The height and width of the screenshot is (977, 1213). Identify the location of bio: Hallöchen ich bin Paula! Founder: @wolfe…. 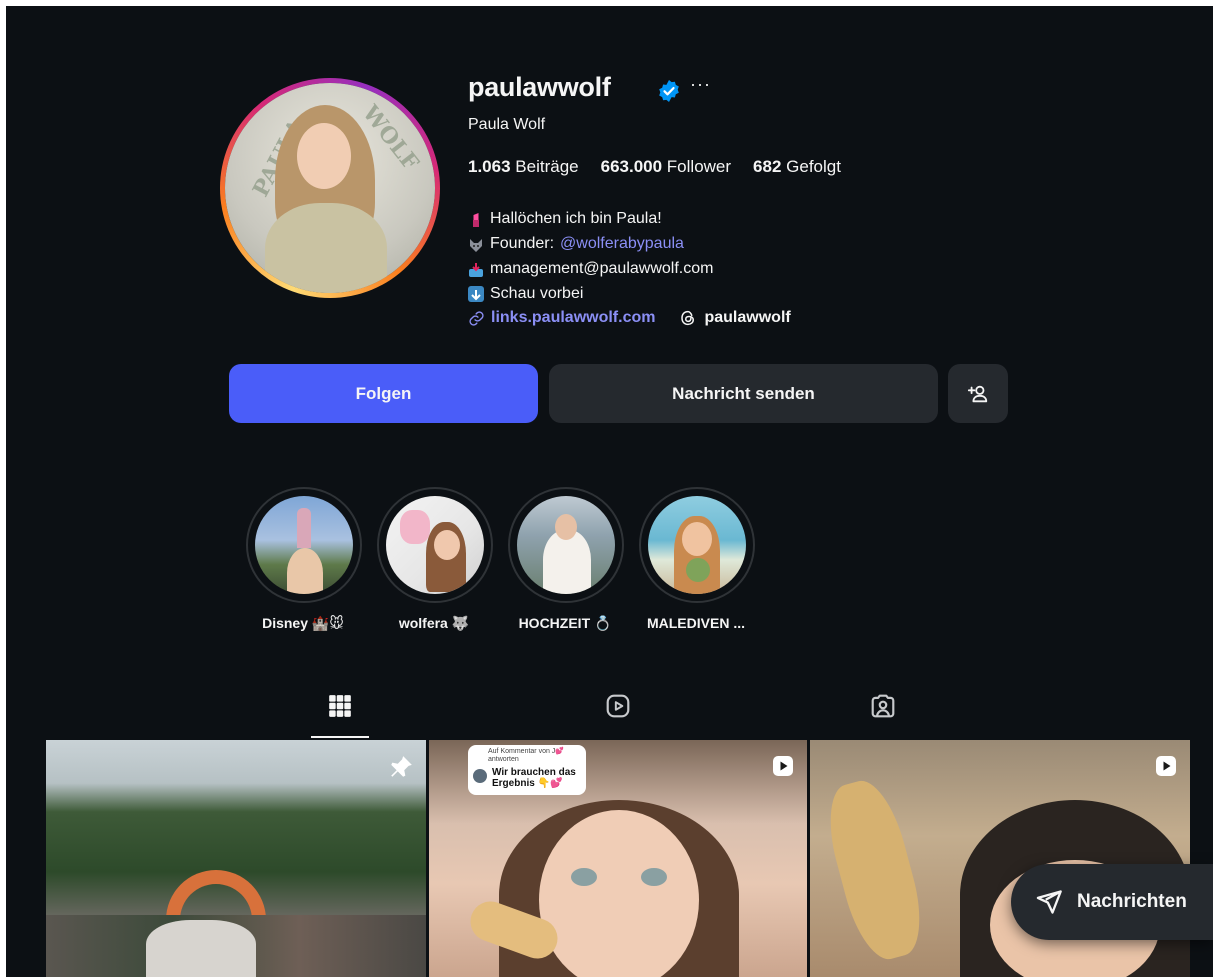
(590, 256).